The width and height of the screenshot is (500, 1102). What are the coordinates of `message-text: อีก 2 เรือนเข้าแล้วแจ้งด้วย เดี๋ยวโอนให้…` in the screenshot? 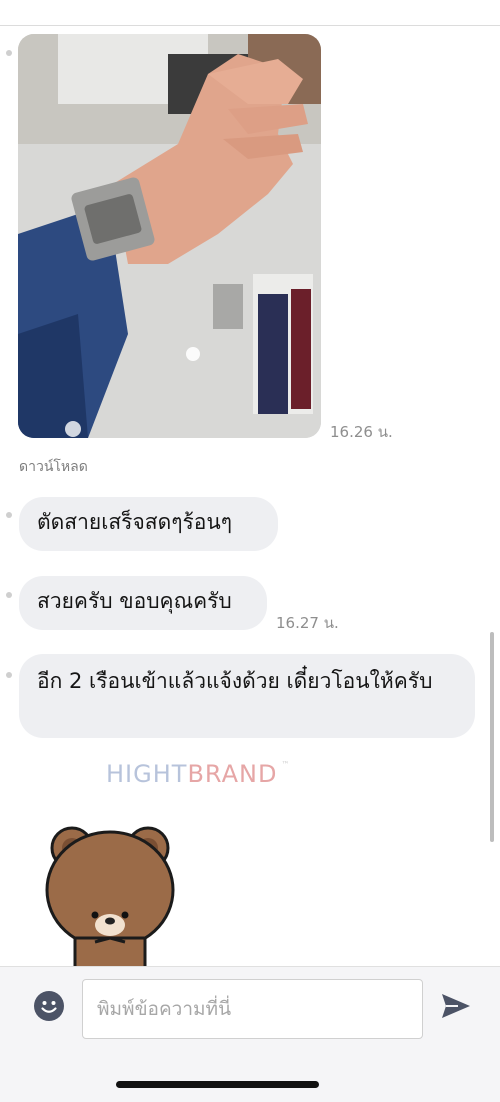 It's located at (235, 681).